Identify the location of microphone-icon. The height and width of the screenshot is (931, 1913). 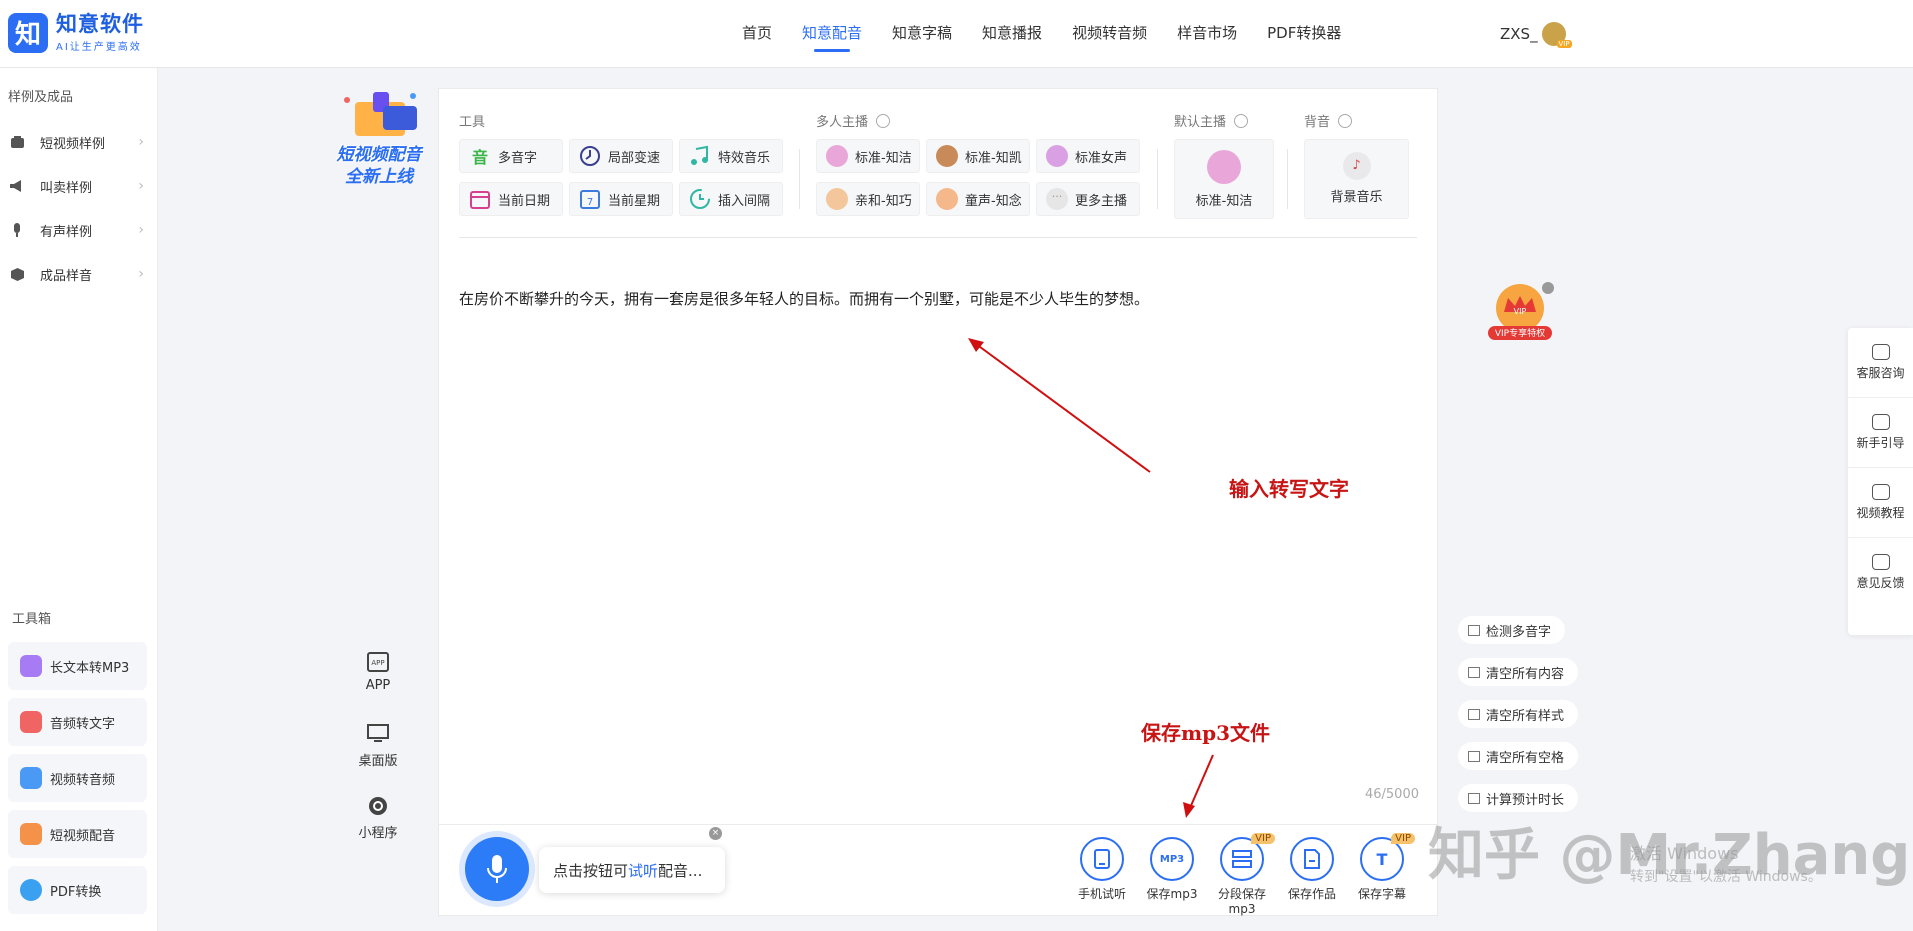
(497, 869).